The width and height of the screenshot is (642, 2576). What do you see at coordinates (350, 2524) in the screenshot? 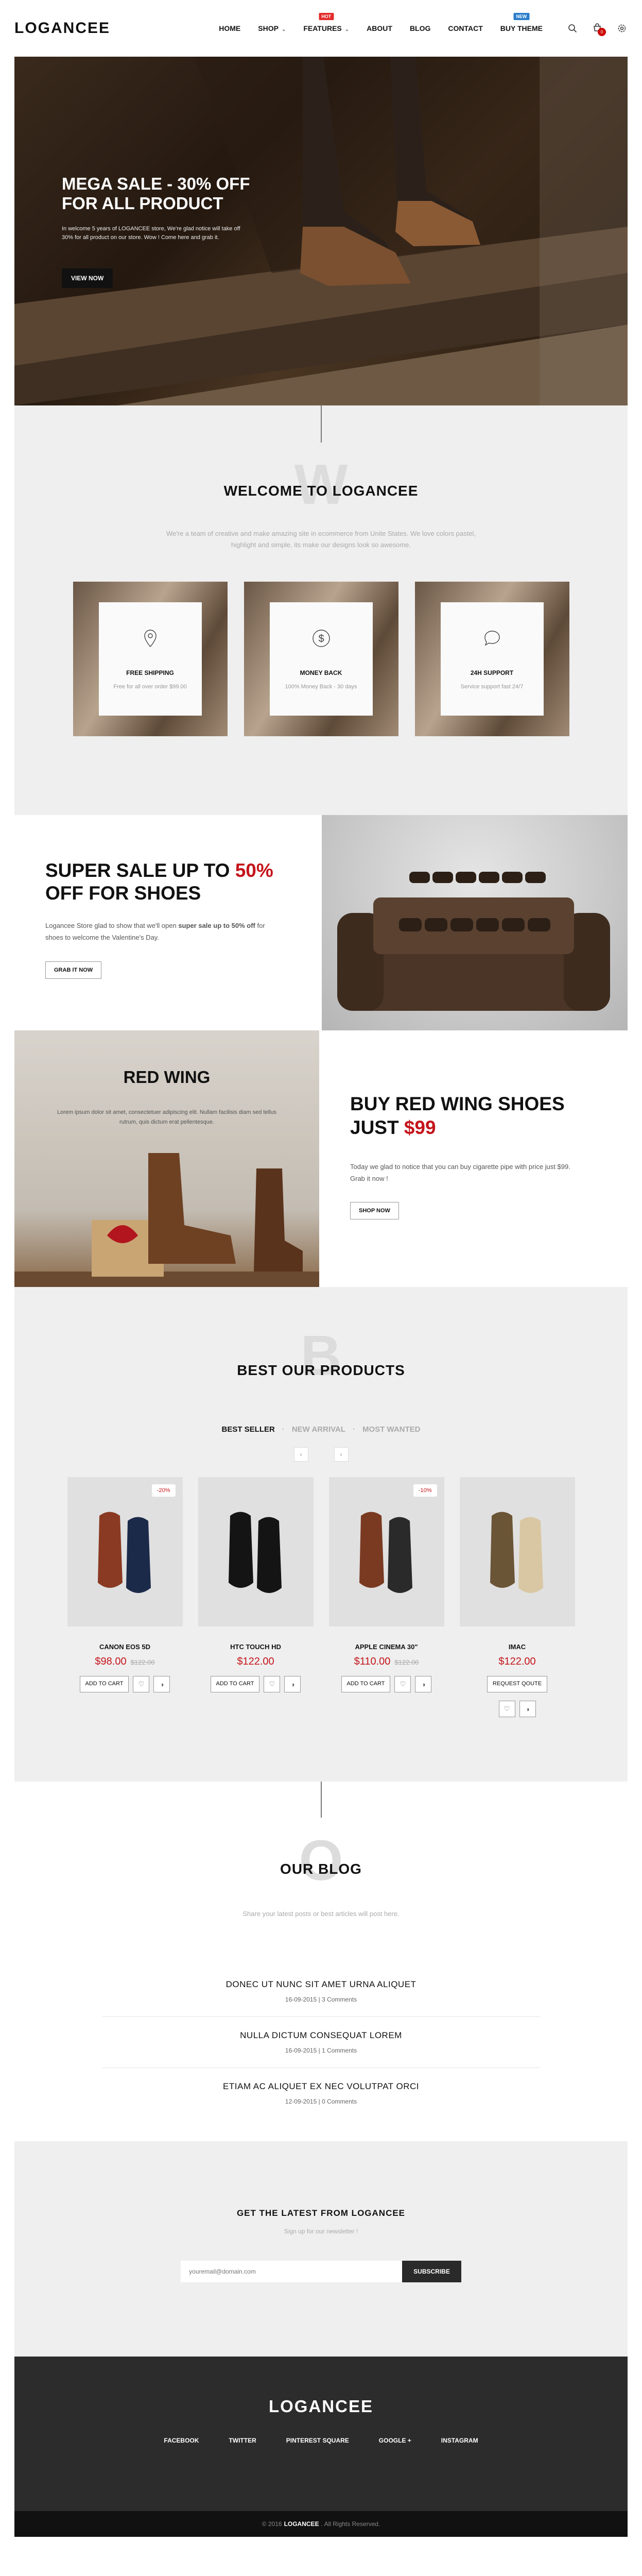
I see `copyright-text: . All Rights Reserved.` at bounding box center [350, 2524].